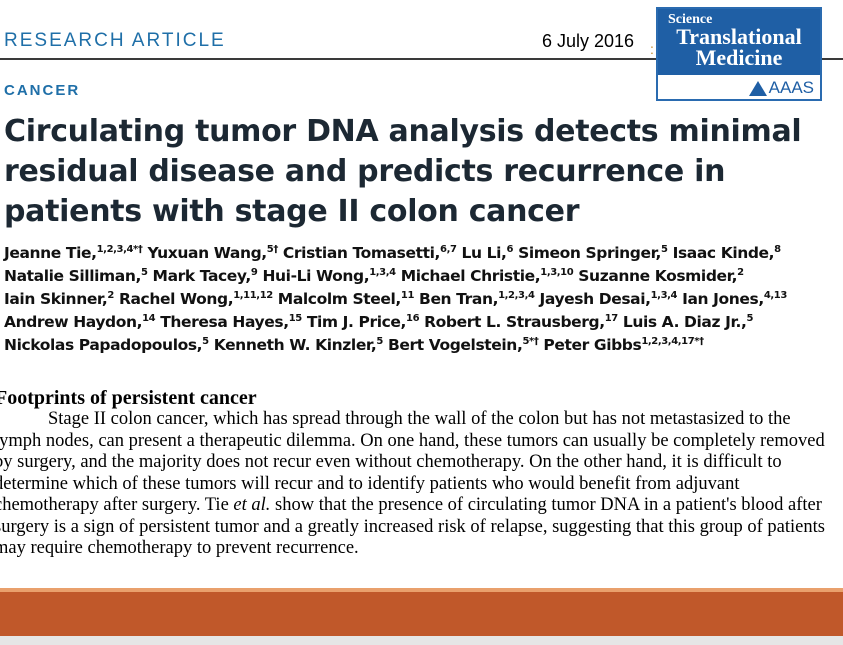  I want to click on author-name: Ben Tran,, so click(456, 299).